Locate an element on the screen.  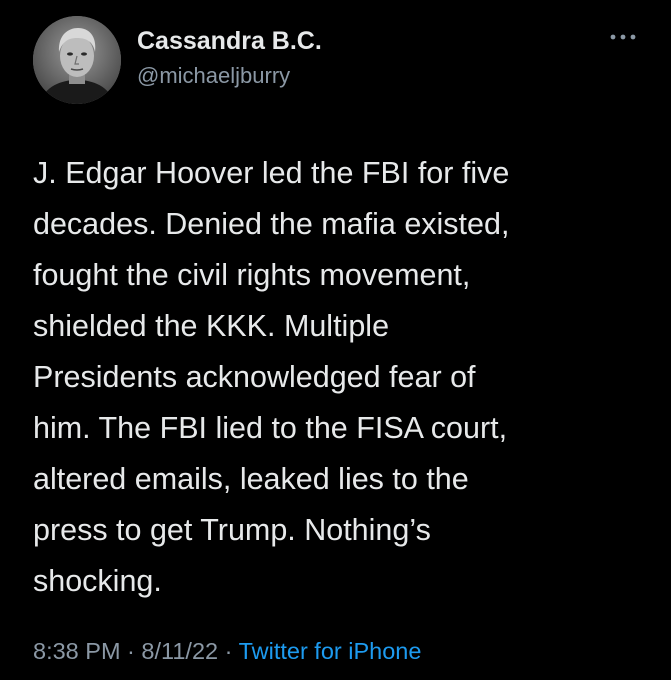
tweet-metadata: 8:38 PM · 8/11/22 · Twitter for iPhone is located at coordinates (227, 651).